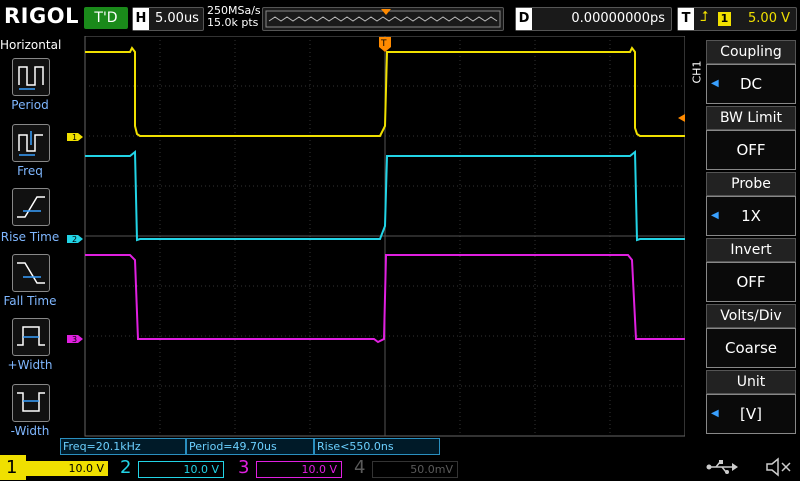 The width and height of the screenshot is (800, 481). I want to click on ch2-marker: 2, so click(75, 239).